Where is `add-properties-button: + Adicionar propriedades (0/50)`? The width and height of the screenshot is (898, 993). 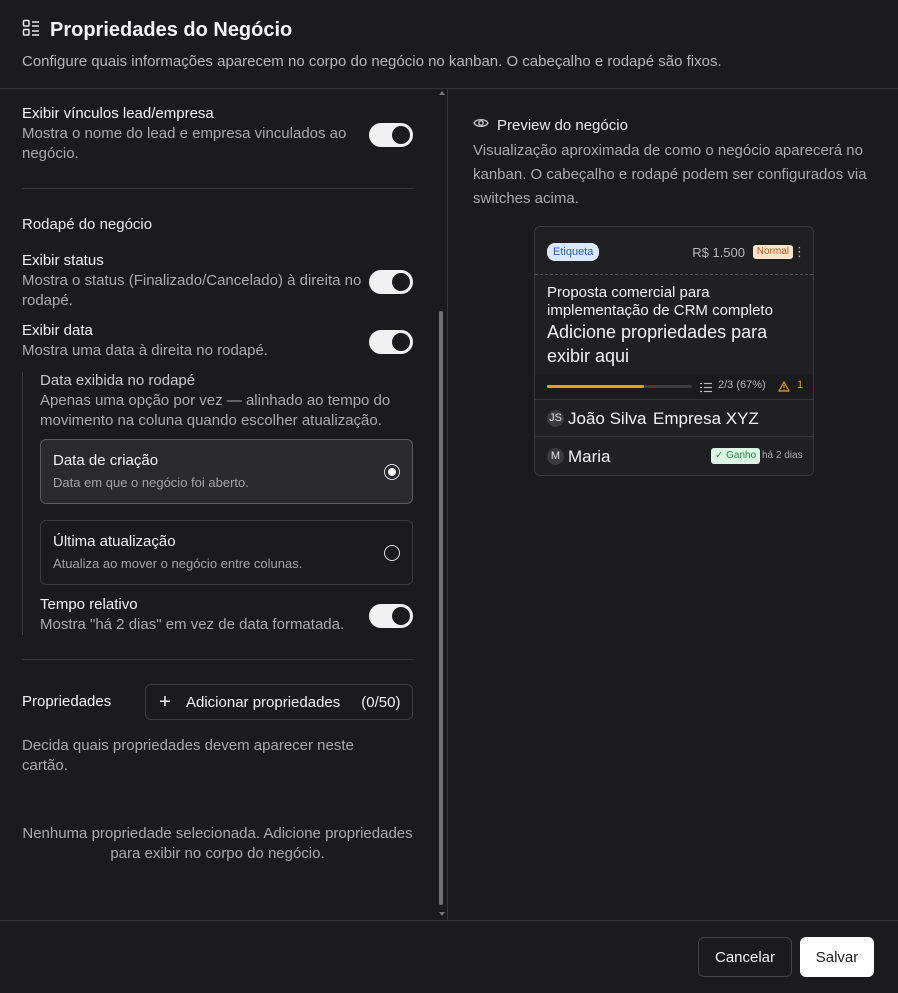
add-properties-button: + Adicionar propriedades (0/50) is located at coordinates (279, 702).